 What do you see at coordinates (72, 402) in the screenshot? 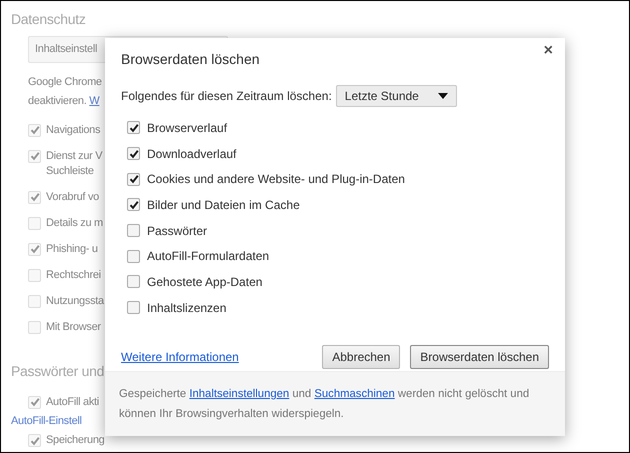
I see `checkbox-label: AutoFill akti` at bounding box center [72, 402].